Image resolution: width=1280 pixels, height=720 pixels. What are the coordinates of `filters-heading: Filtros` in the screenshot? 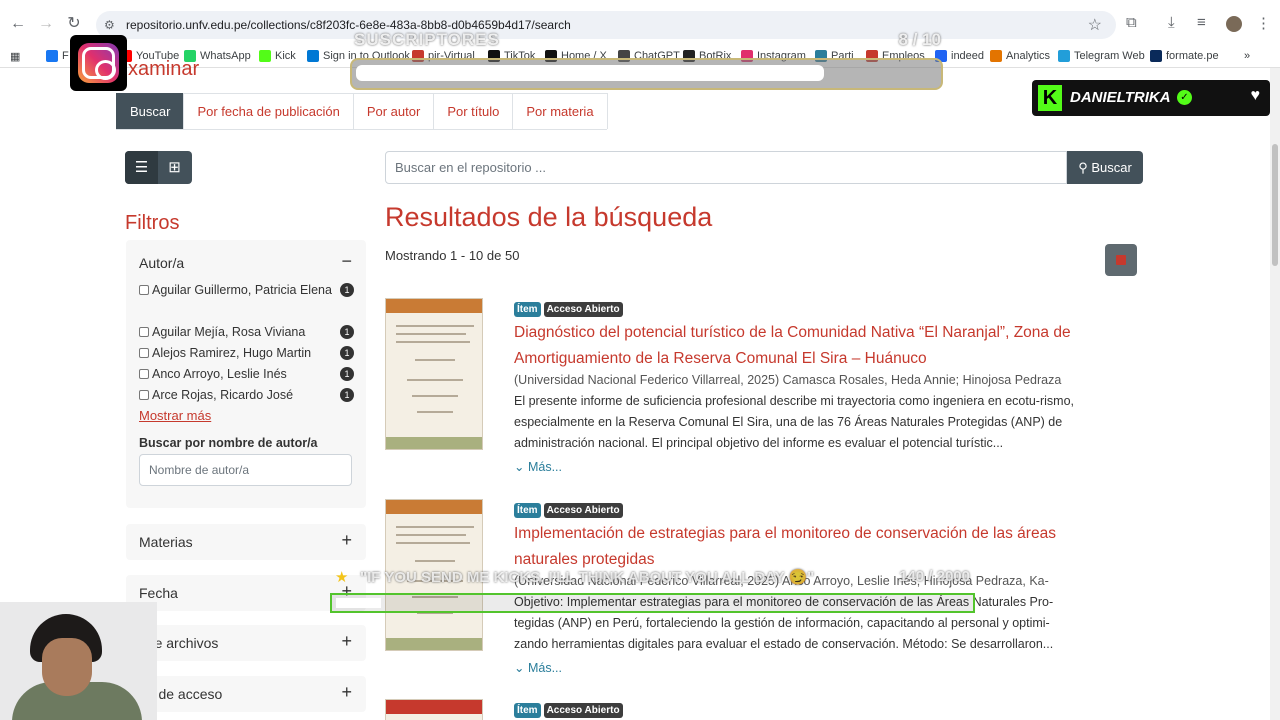 It's located at (152, 223).